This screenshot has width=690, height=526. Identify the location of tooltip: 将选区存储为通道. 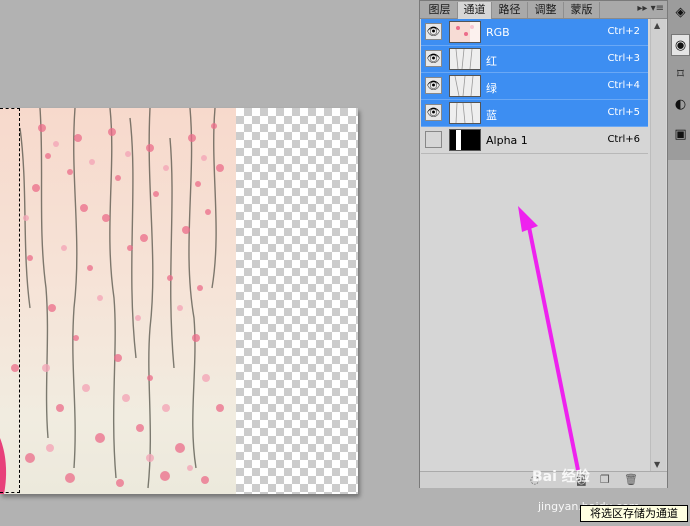
(634, 513).